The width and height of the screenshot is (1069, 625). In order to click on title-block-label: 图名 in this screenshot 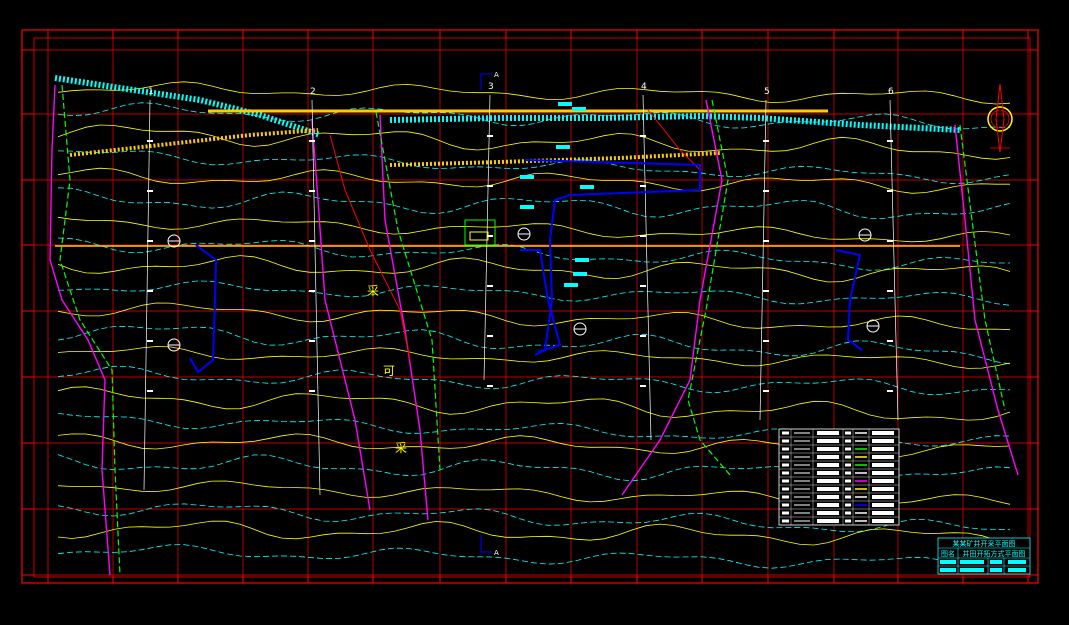, I will do `click(948, 553)`.